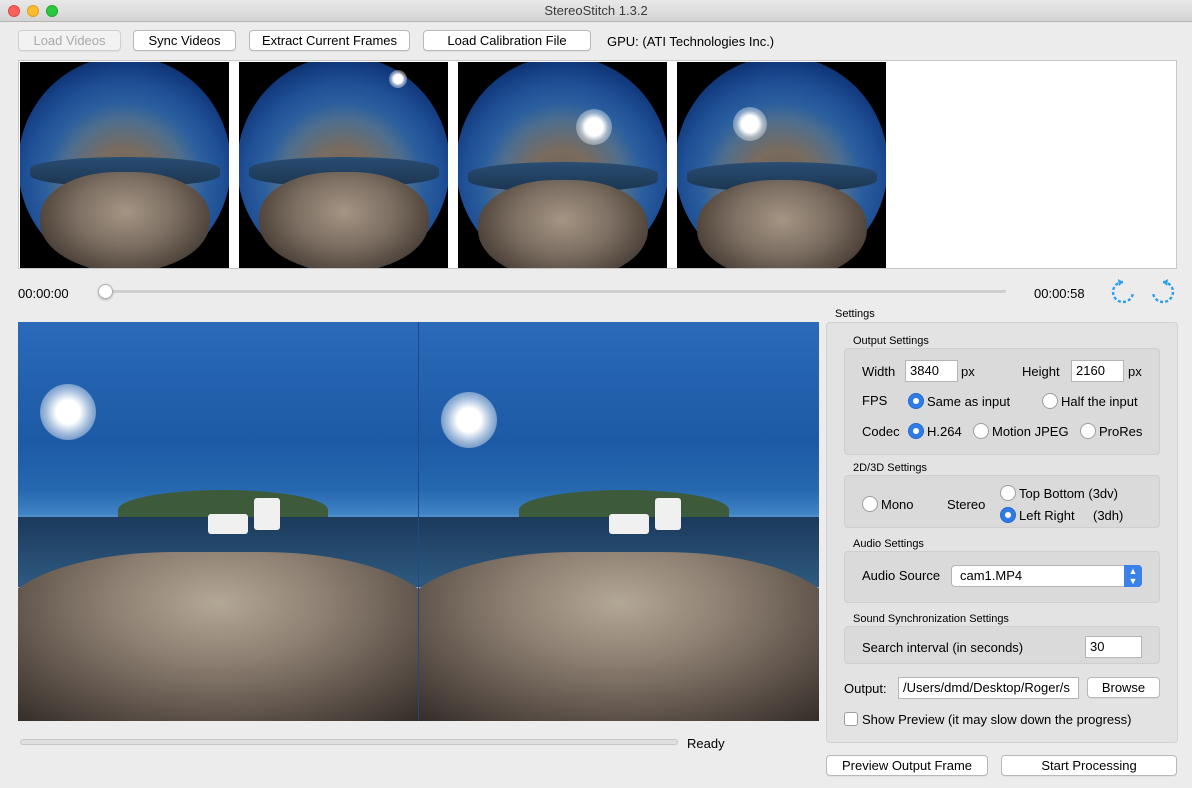 The image size is (1192, 788). What do you see at coordinates (1113, 647) in the screenshot?
I see `search-interval-input: 30` at bounding box center [1113, 647].